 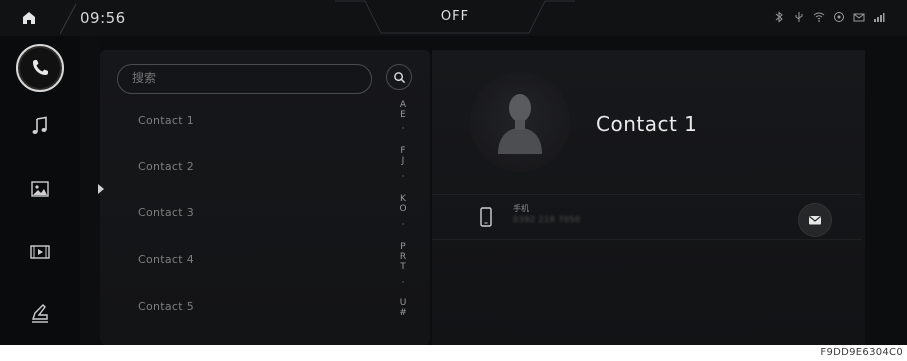 I want to click on rail-item-phone, so click(x=40, y=68).